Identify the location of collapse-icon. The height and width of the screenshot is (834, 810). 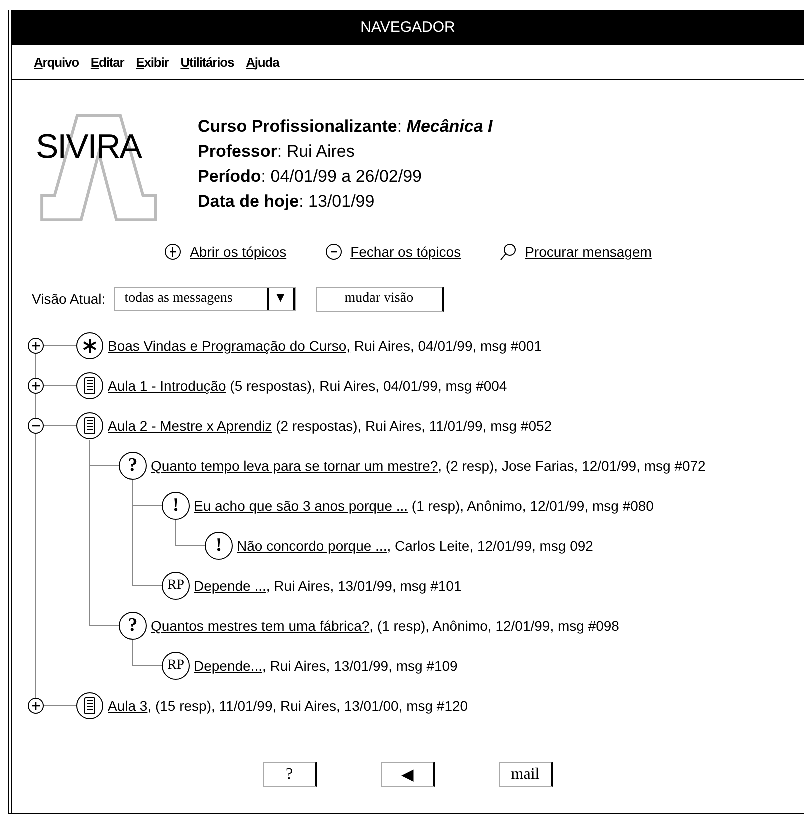
(36, 426).